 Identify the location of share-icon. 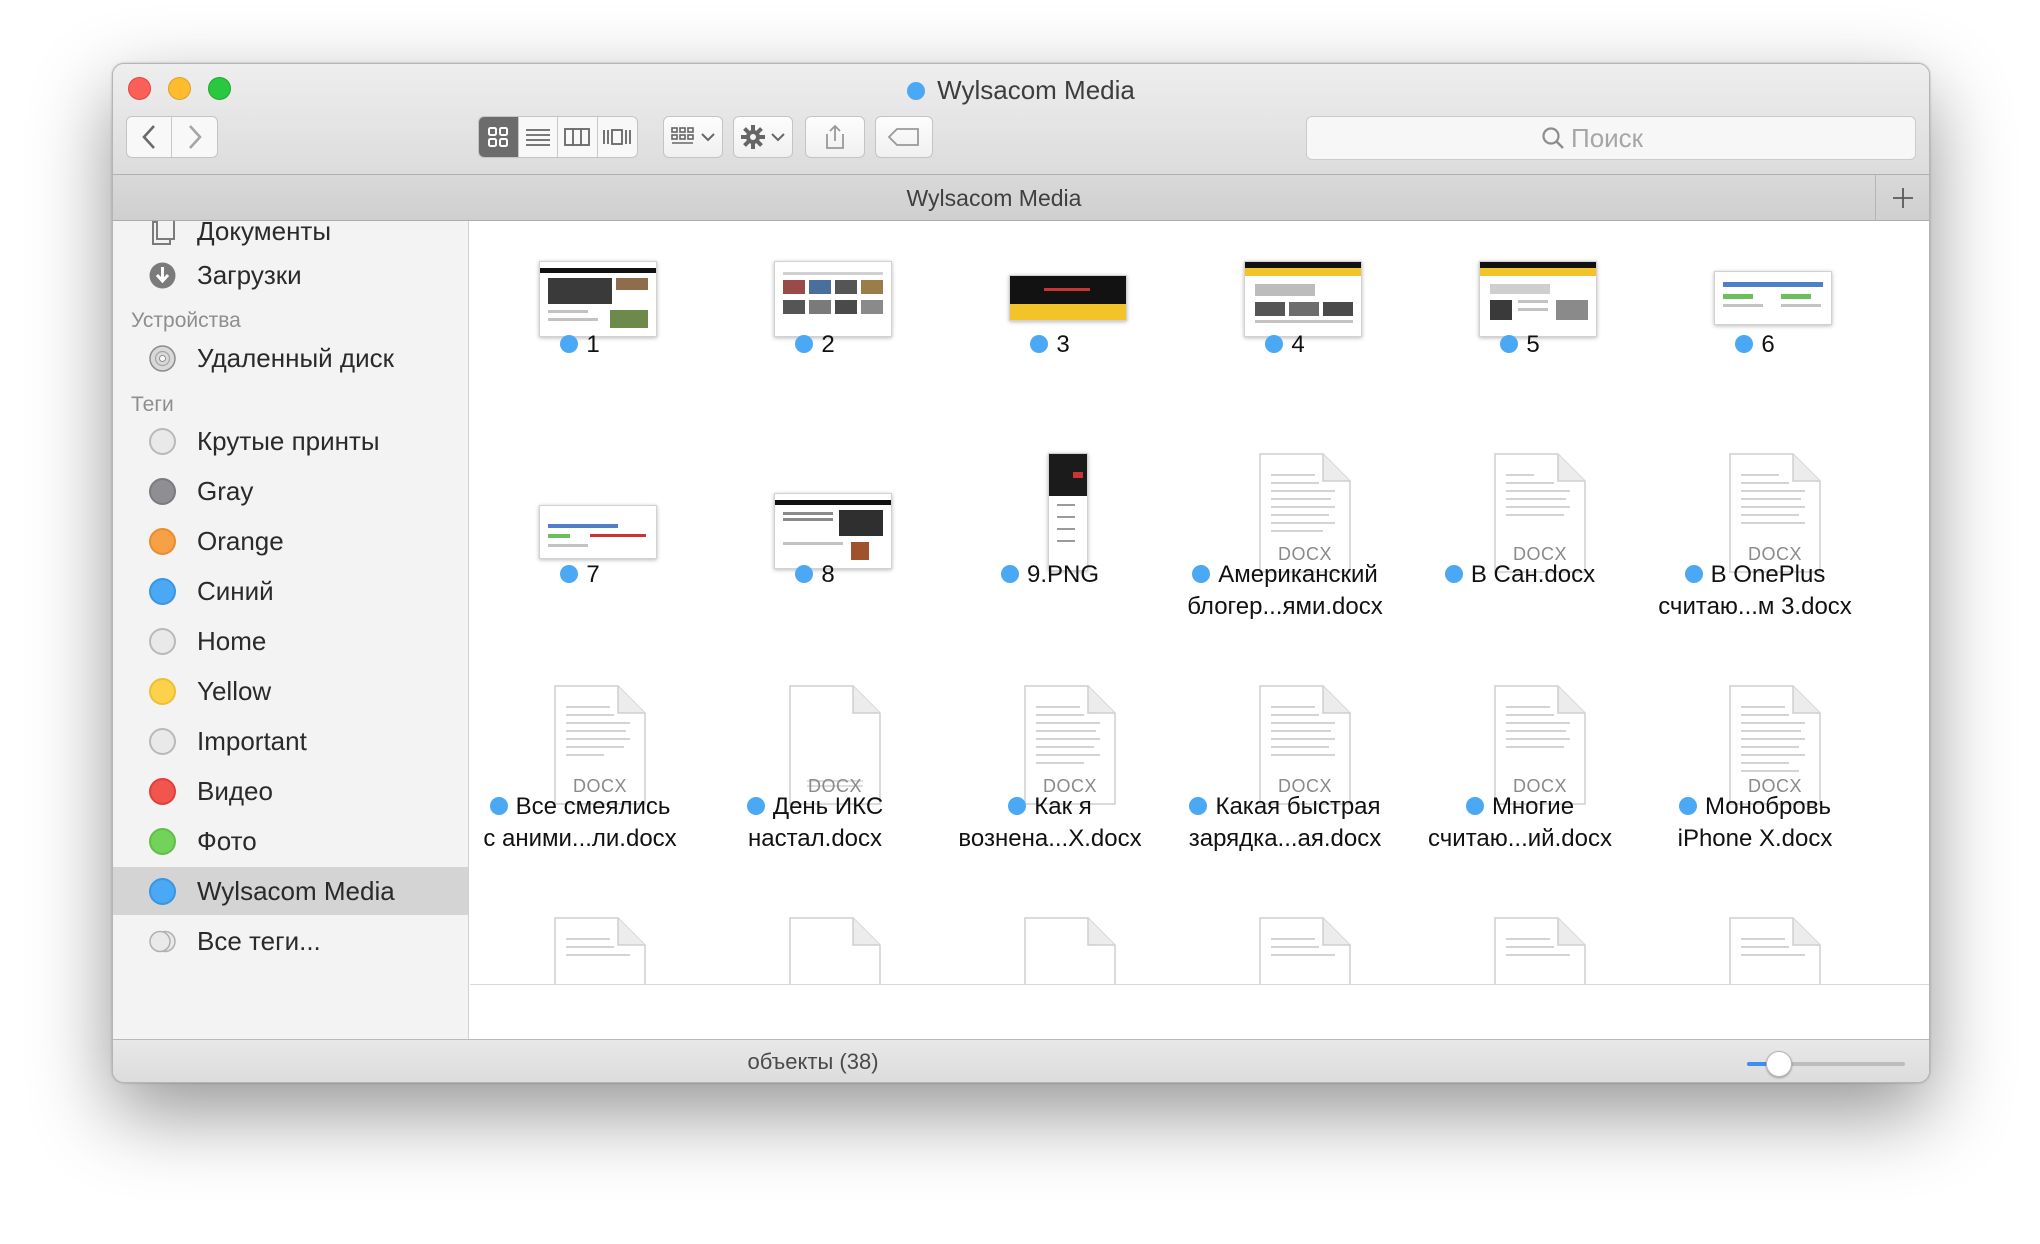
(835, 136).